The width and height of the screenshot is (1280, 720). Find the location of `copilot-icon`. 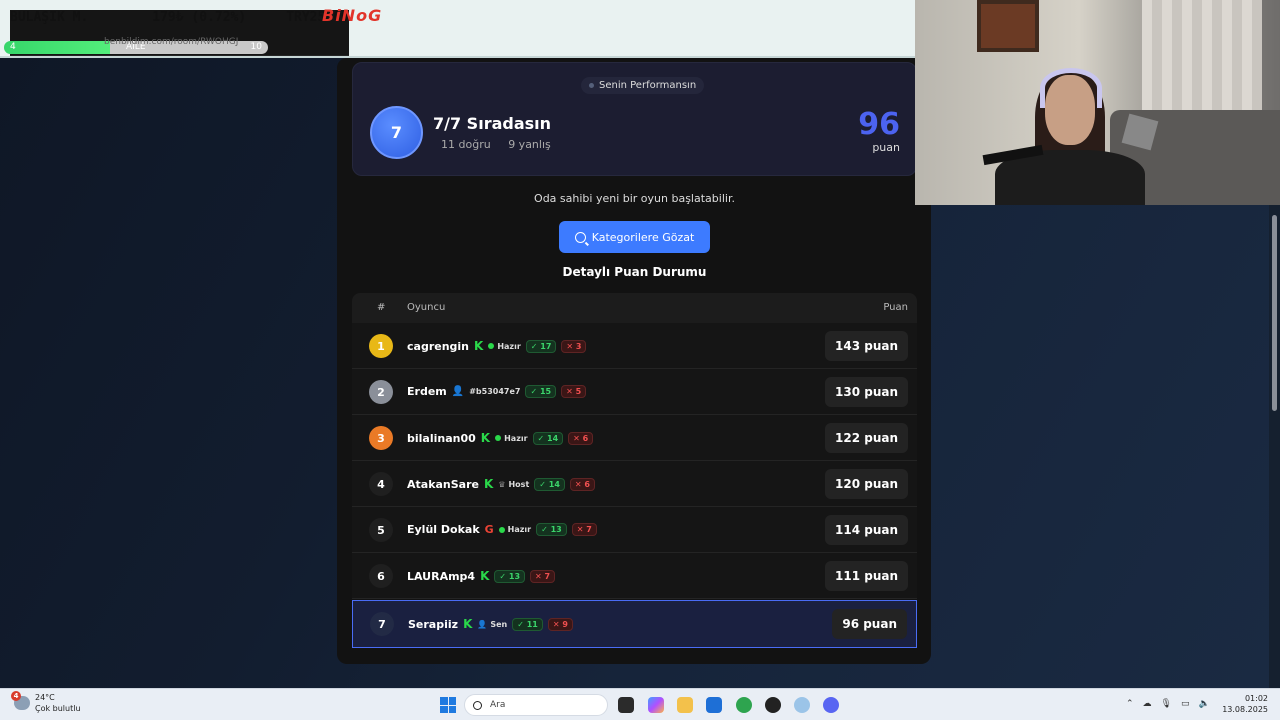

copilot-icon is located at coordinates (656, 705).